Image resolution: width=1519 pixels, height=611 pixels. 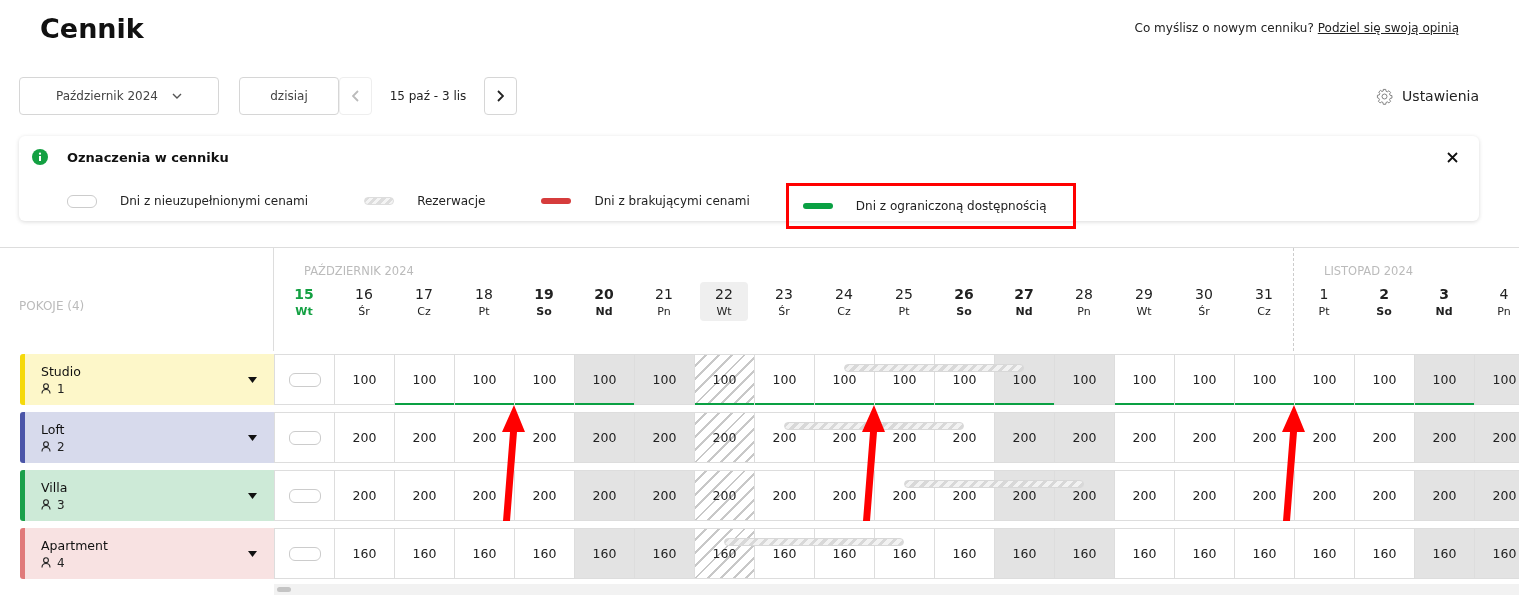 I want to click on day-header: 29 Wt, so click(x=1144, y=301).